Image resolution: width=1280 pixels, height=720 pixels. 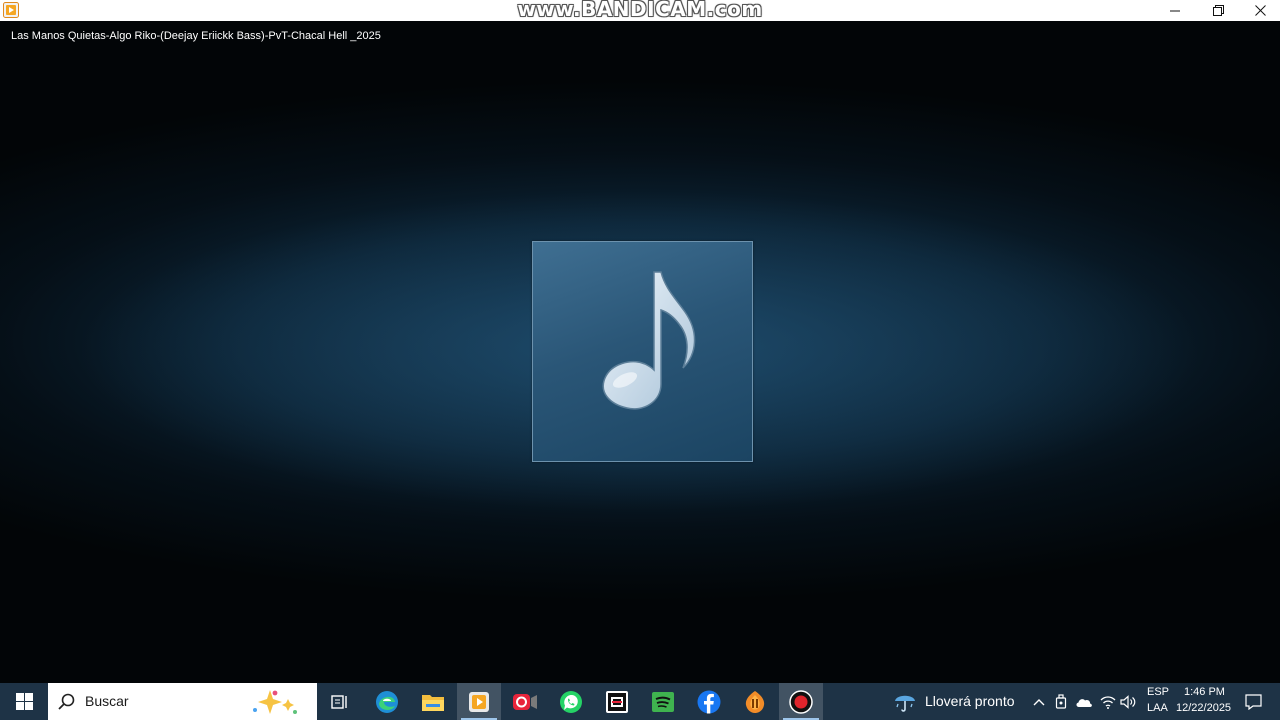 What do you see at coordinates (182, 701) in the screenshot?
I see `search-box: Buscar` at bounding box center [182, 701].